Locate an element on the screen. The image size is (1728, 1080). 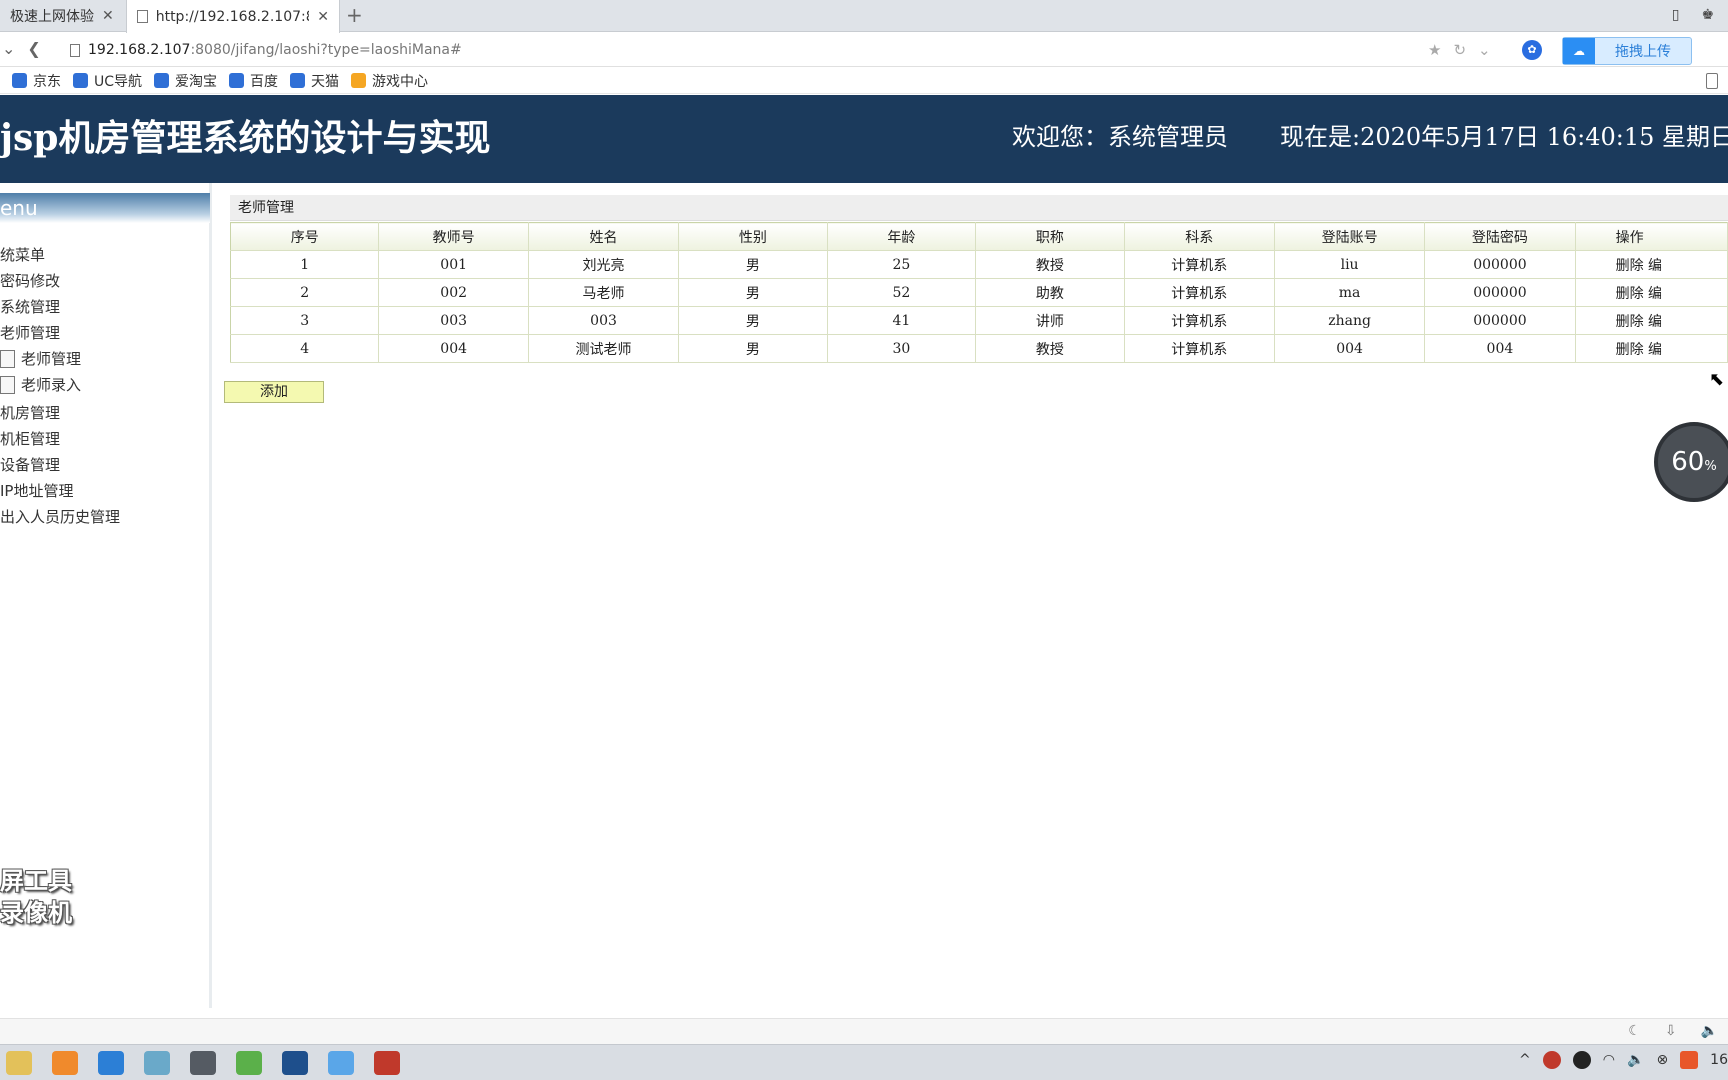
recorder-tray-icon is located at coordinates (1551, 1060).